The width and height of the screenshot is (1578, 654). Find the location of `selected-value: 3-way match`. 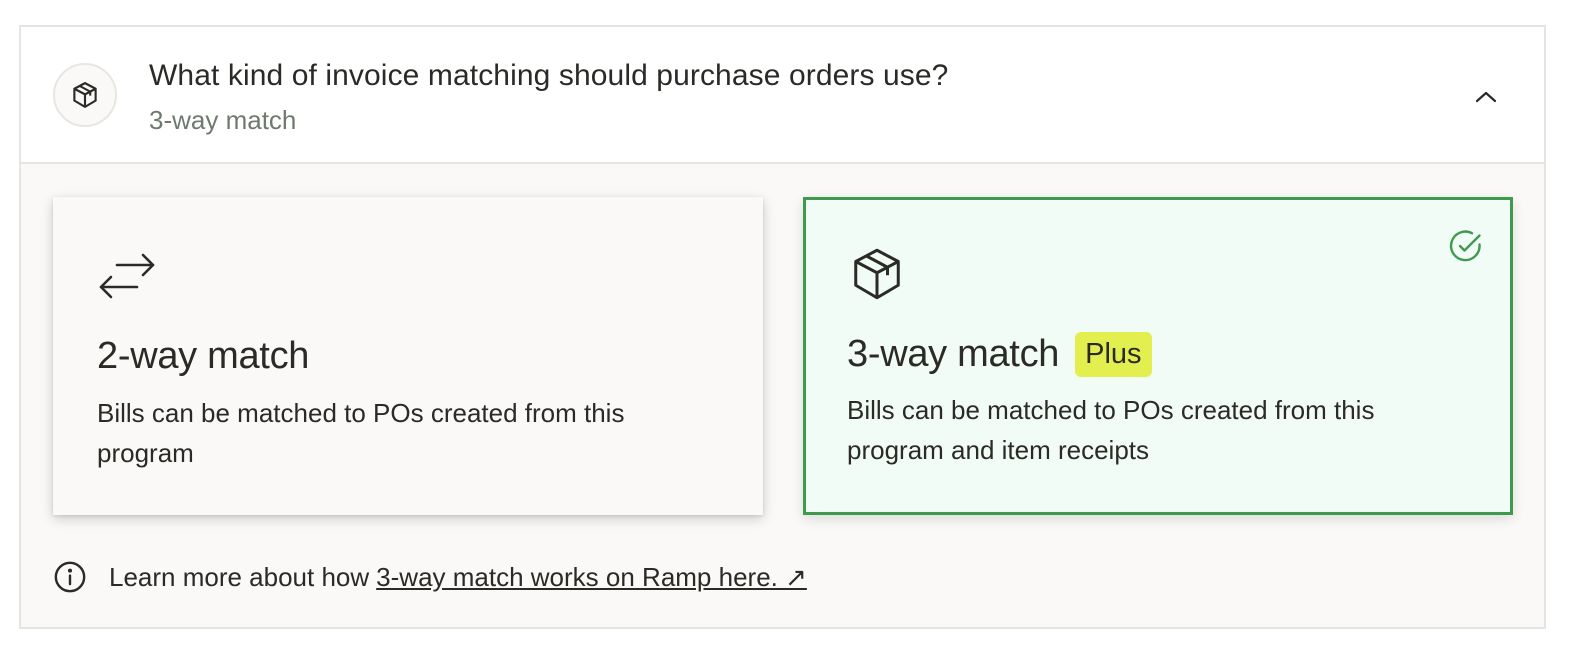

selected-value: 3-way match is located at coordinates (223, 120).